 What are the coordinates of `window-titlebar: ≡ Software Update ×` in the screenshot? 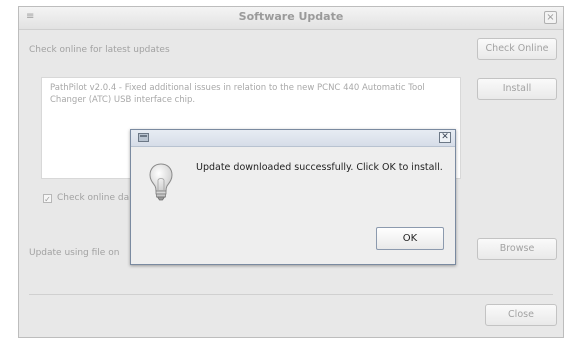 It's located at (291, 18).